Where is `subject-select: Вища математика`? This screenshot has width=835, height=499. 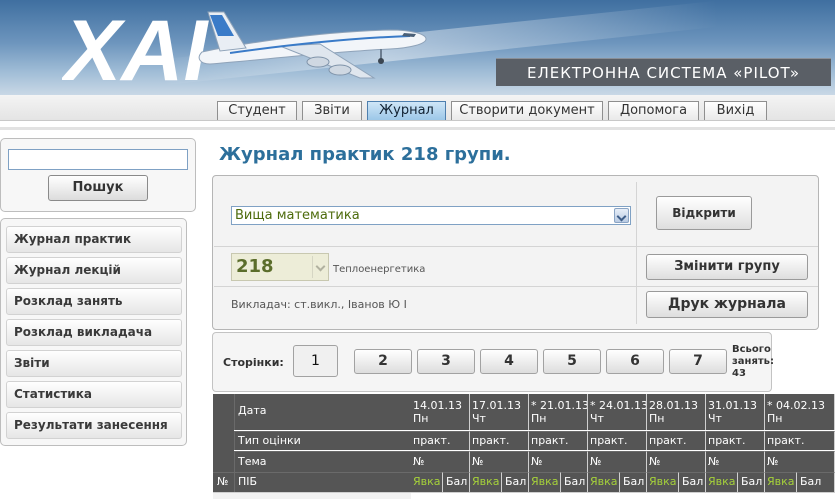 subject-select: Вища математика is located at coordinates (431, 215).